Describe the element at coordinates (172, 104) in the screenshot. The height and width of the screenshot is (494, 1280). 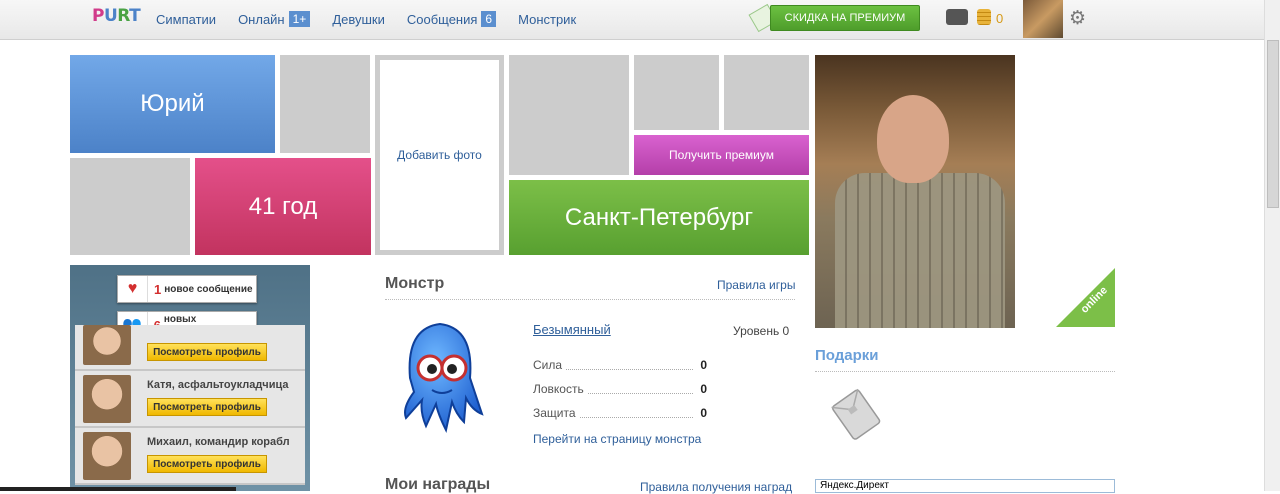
I see `profile-name-tile: Юрий` at that location.